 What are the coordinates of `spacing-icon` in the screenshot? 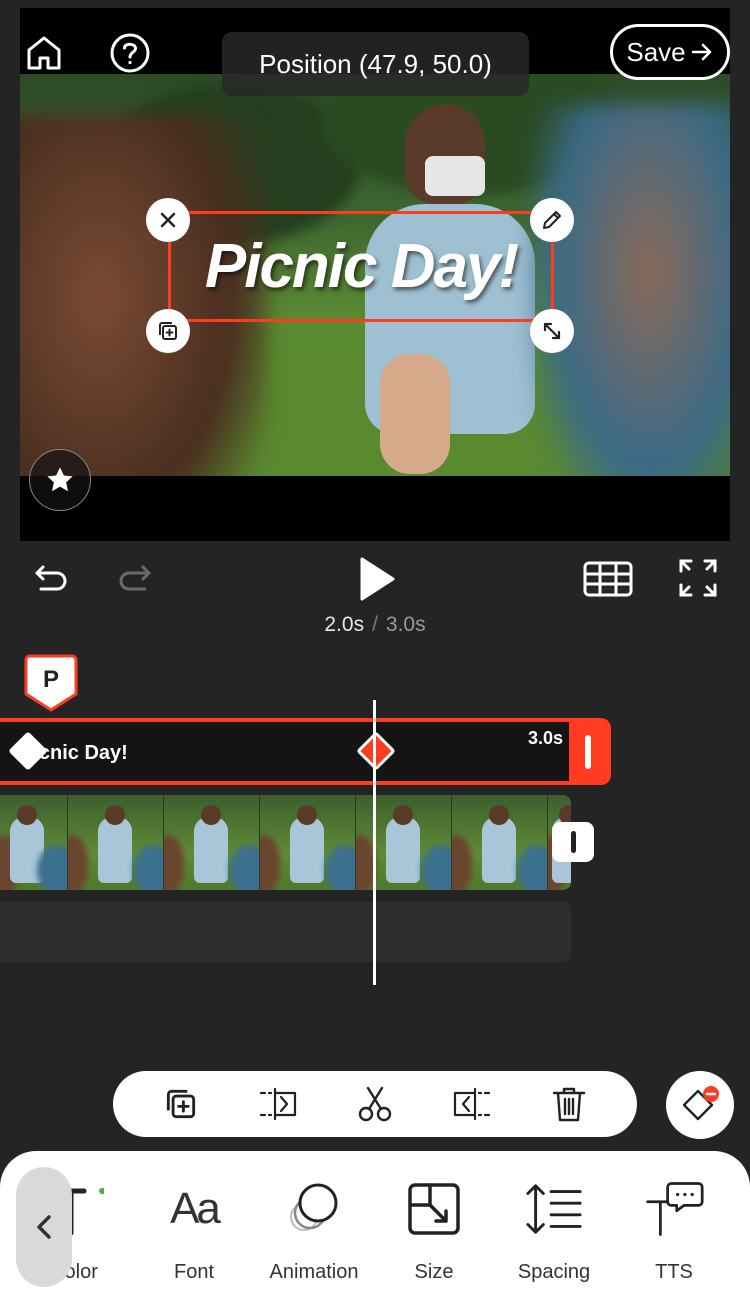 It's located at (554, 1209).